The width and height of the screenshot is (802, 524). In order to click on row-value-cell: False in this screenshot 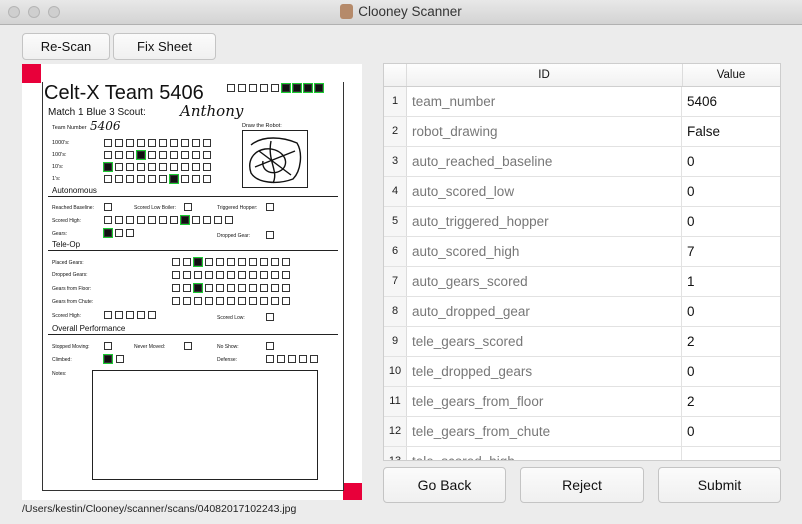, I will do `click(731, 131)`.